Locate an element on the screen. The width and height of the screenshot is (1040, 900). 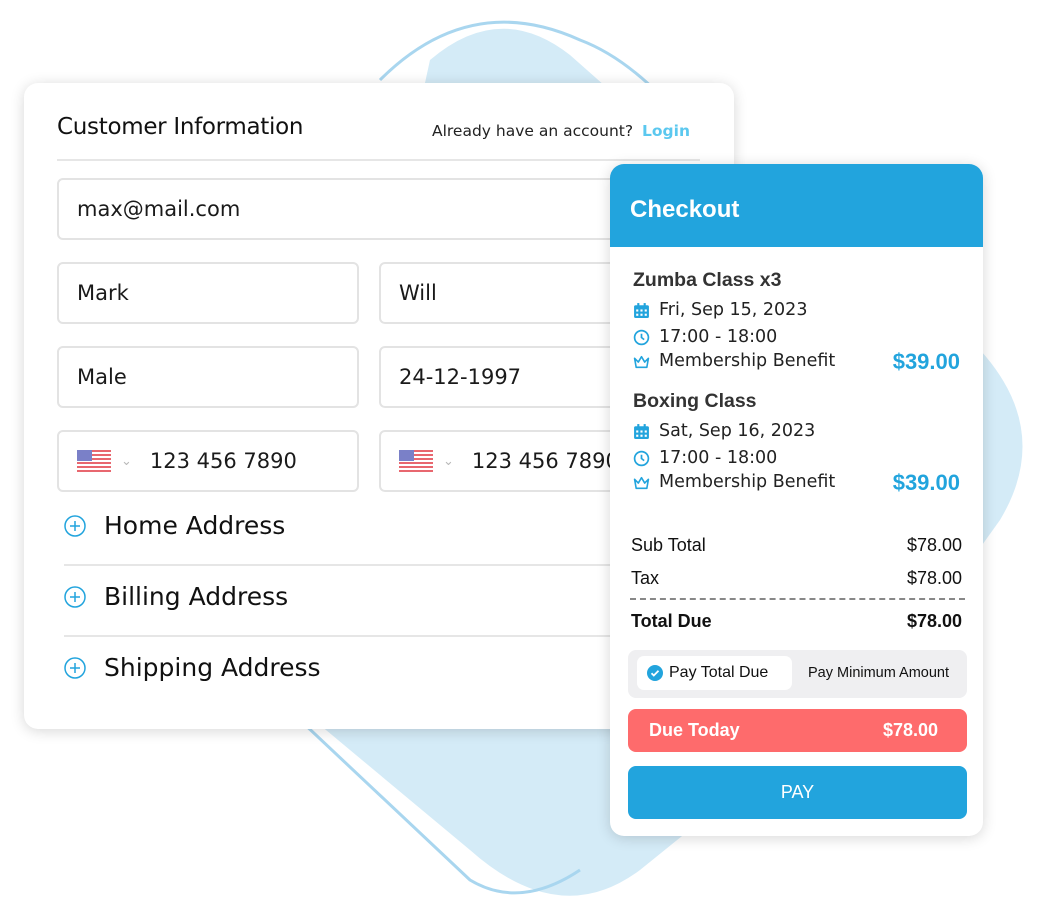
gender-value: Male is located at coordinates (102, 377).